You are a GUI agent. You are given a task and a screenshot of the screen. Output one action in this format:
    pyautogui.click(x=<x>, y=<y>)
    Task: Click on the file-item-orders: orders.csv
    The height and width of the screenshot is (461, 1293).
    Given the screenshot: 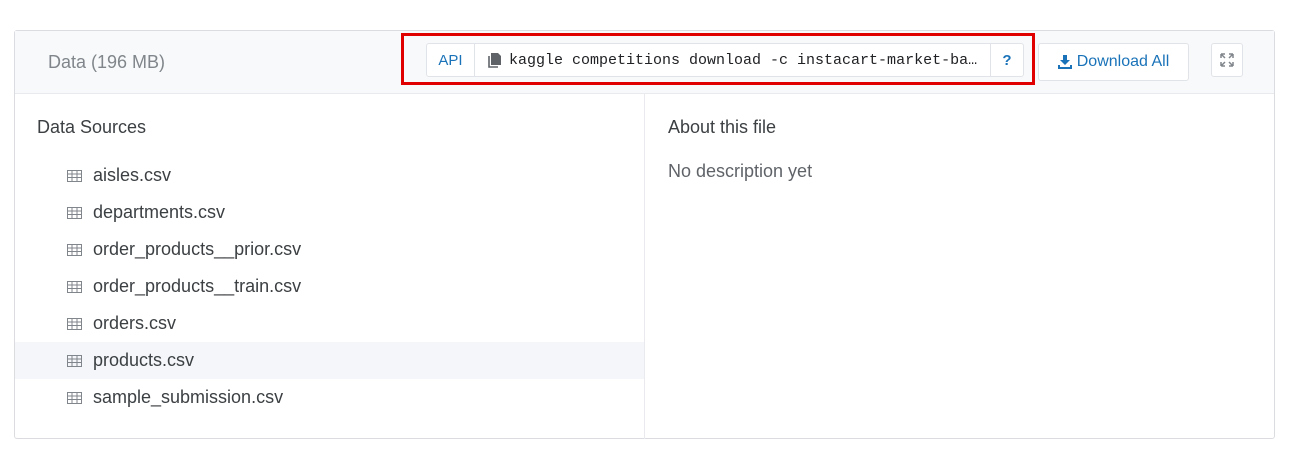 What is the action you would take?
    pyautogui.click(x=329, y=323)
    